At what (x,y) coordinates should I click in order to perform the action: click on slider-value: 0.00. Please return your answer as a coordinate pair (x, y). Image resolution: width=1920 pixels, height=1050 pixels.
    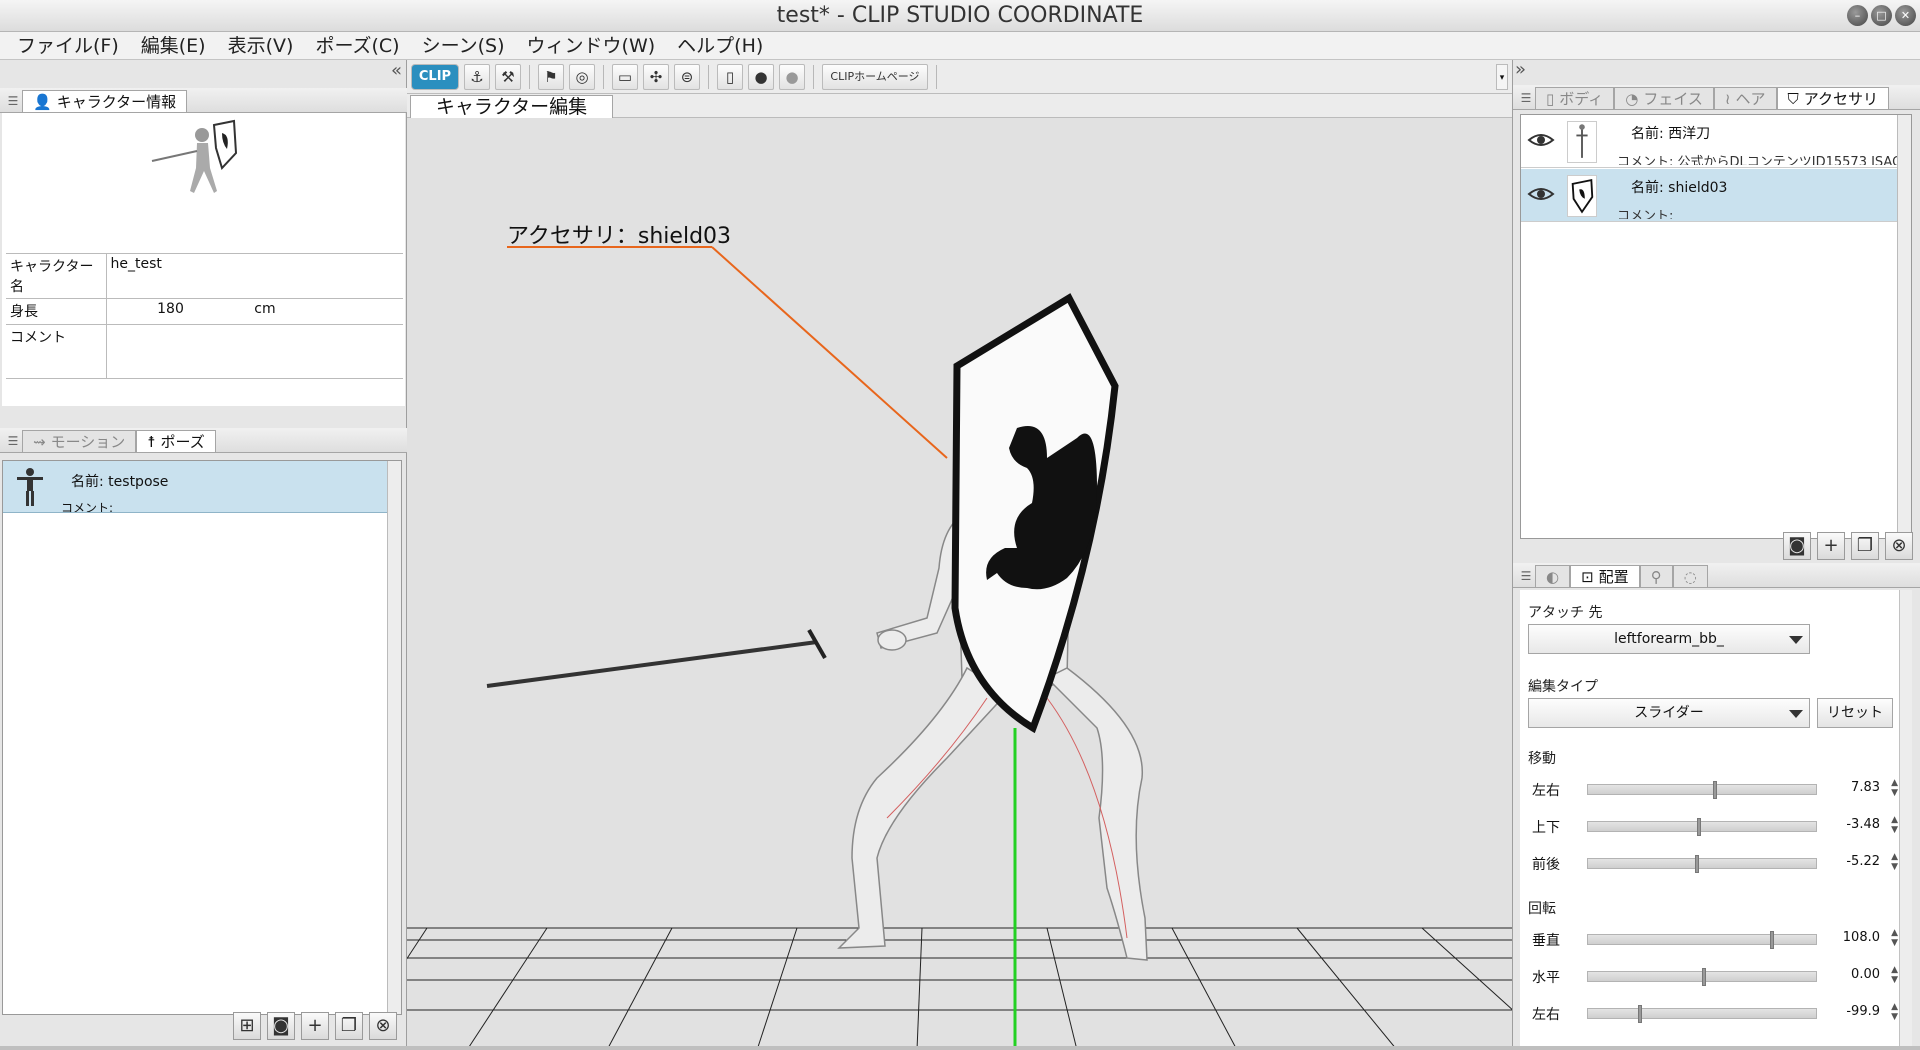
    Looking at the image, I should click on (1865, 974).